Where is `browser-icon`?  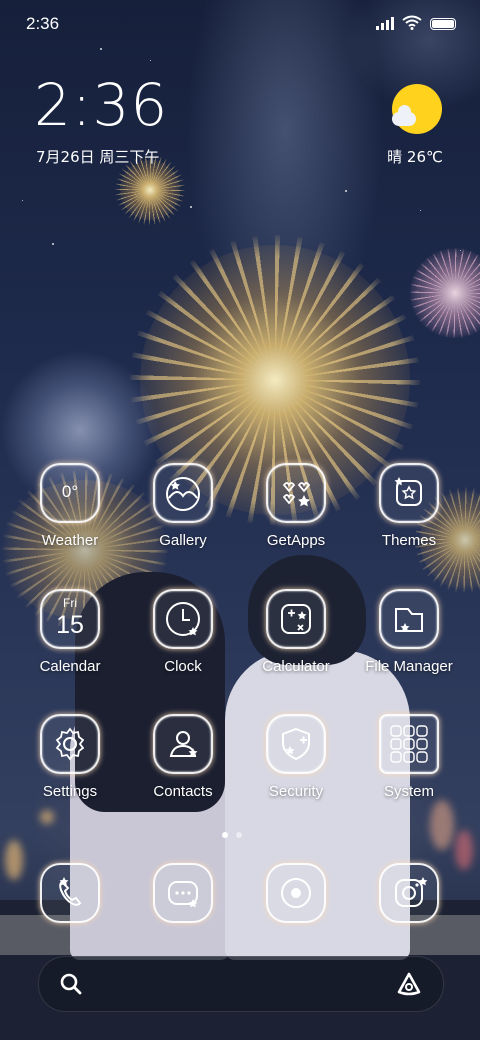
browser-icon is located at coordinates (296, 893).